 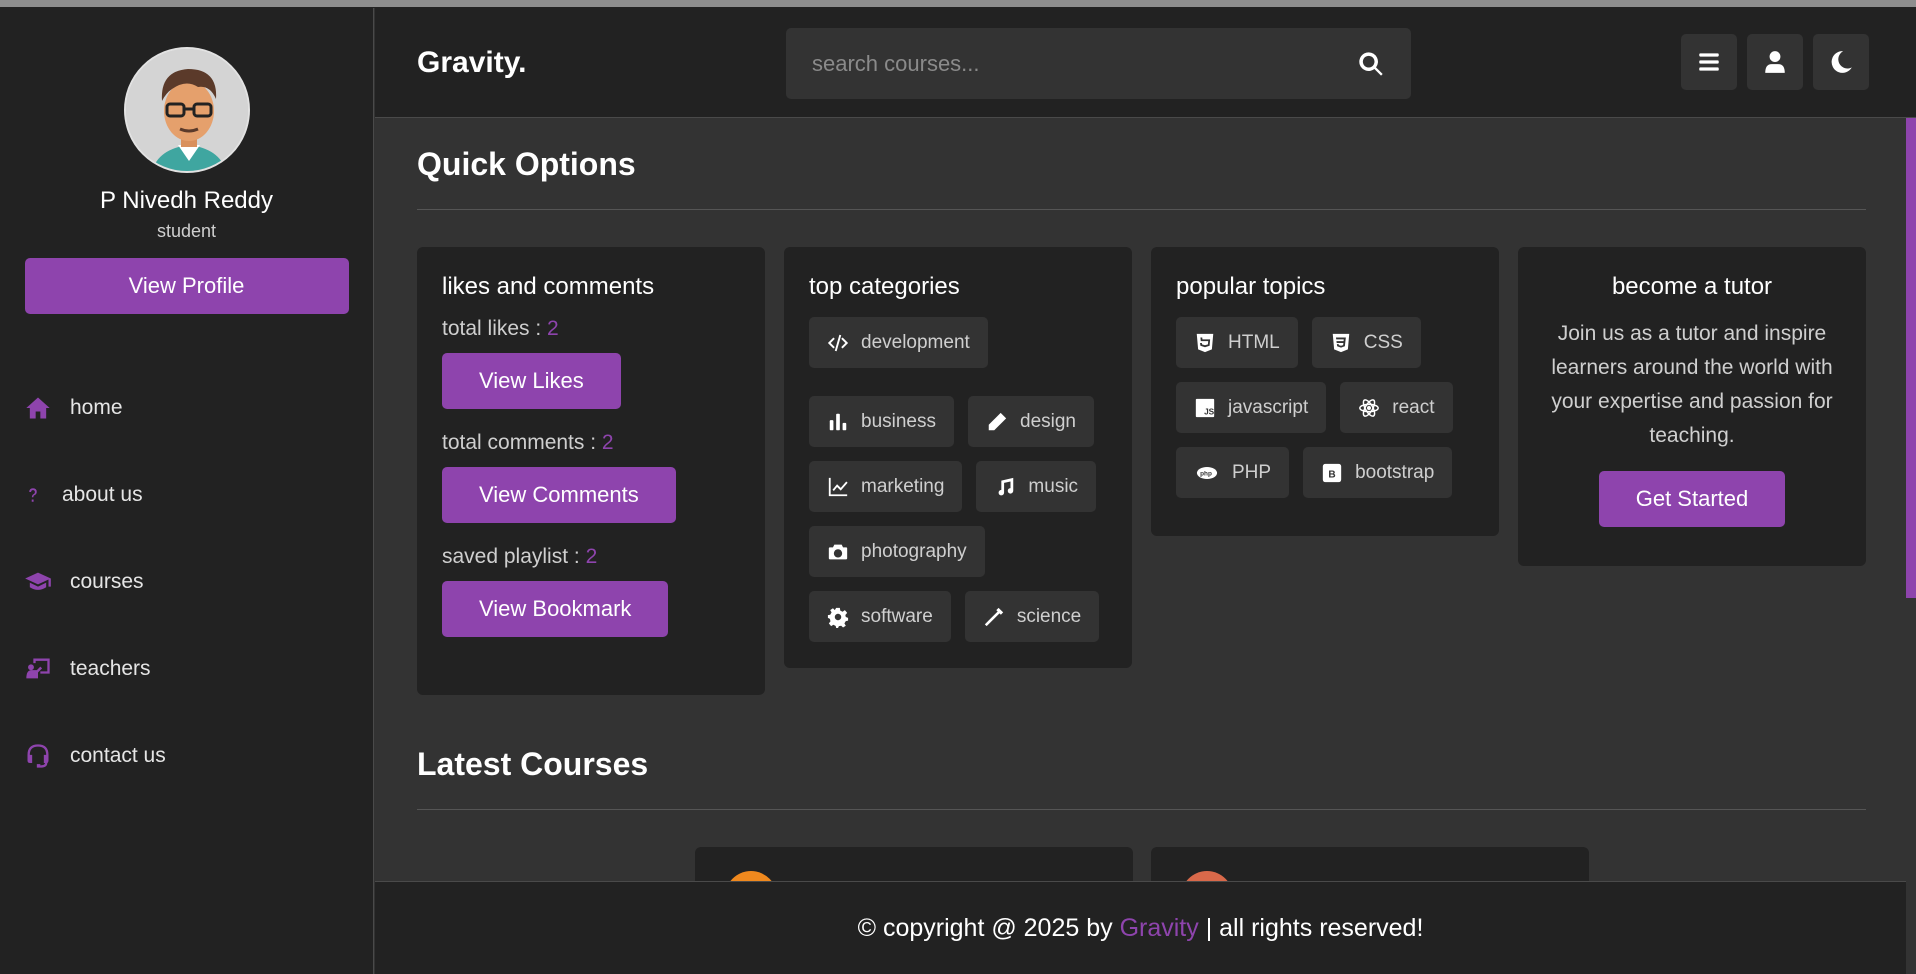 I want to click on quick-options-divider, so click(x=1141, y=209).